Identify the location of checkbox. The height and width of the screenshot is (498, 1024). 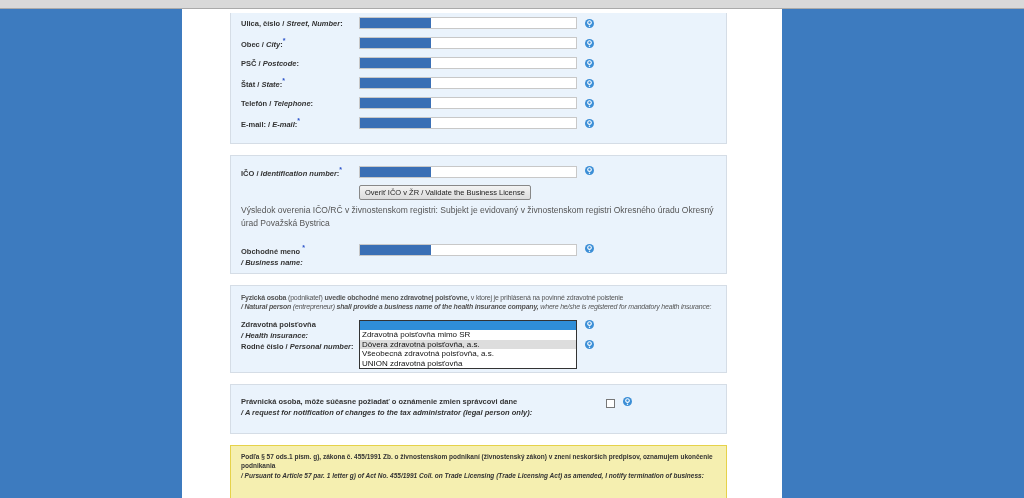
(610, 403).